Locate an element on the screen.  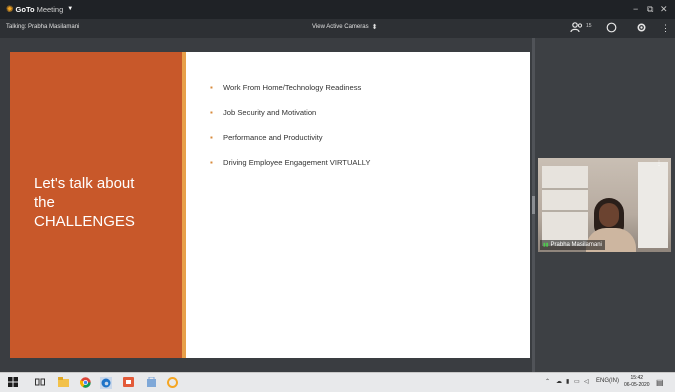
signal-icon: ▮▮ is located at coordinates (546, 245).